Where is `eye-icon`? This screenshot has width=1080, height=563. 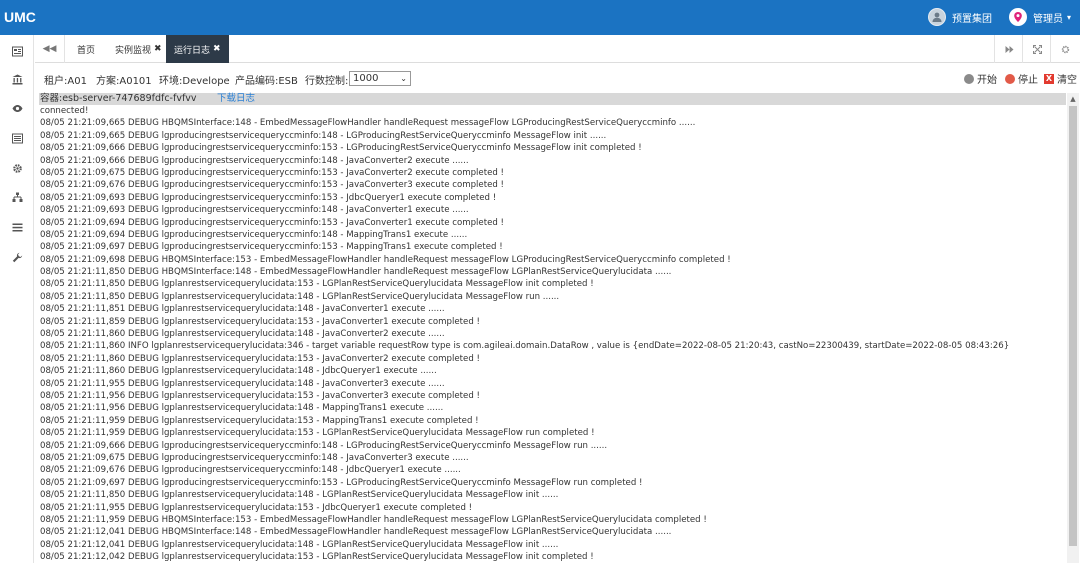
eye-icon is located at coordinates (17, 108).